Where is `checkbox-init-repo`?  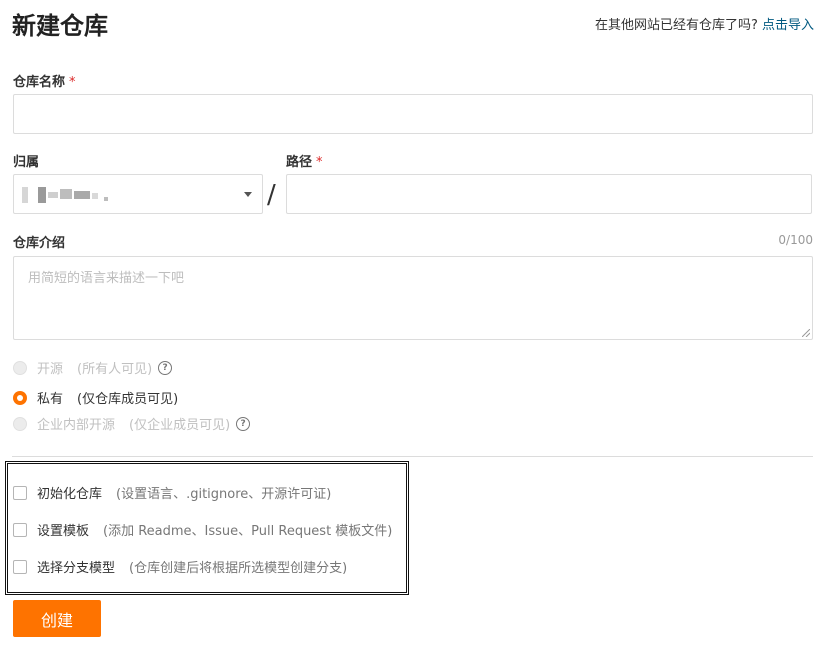 checkbox-init-repo is located at coordinates (20, 492).